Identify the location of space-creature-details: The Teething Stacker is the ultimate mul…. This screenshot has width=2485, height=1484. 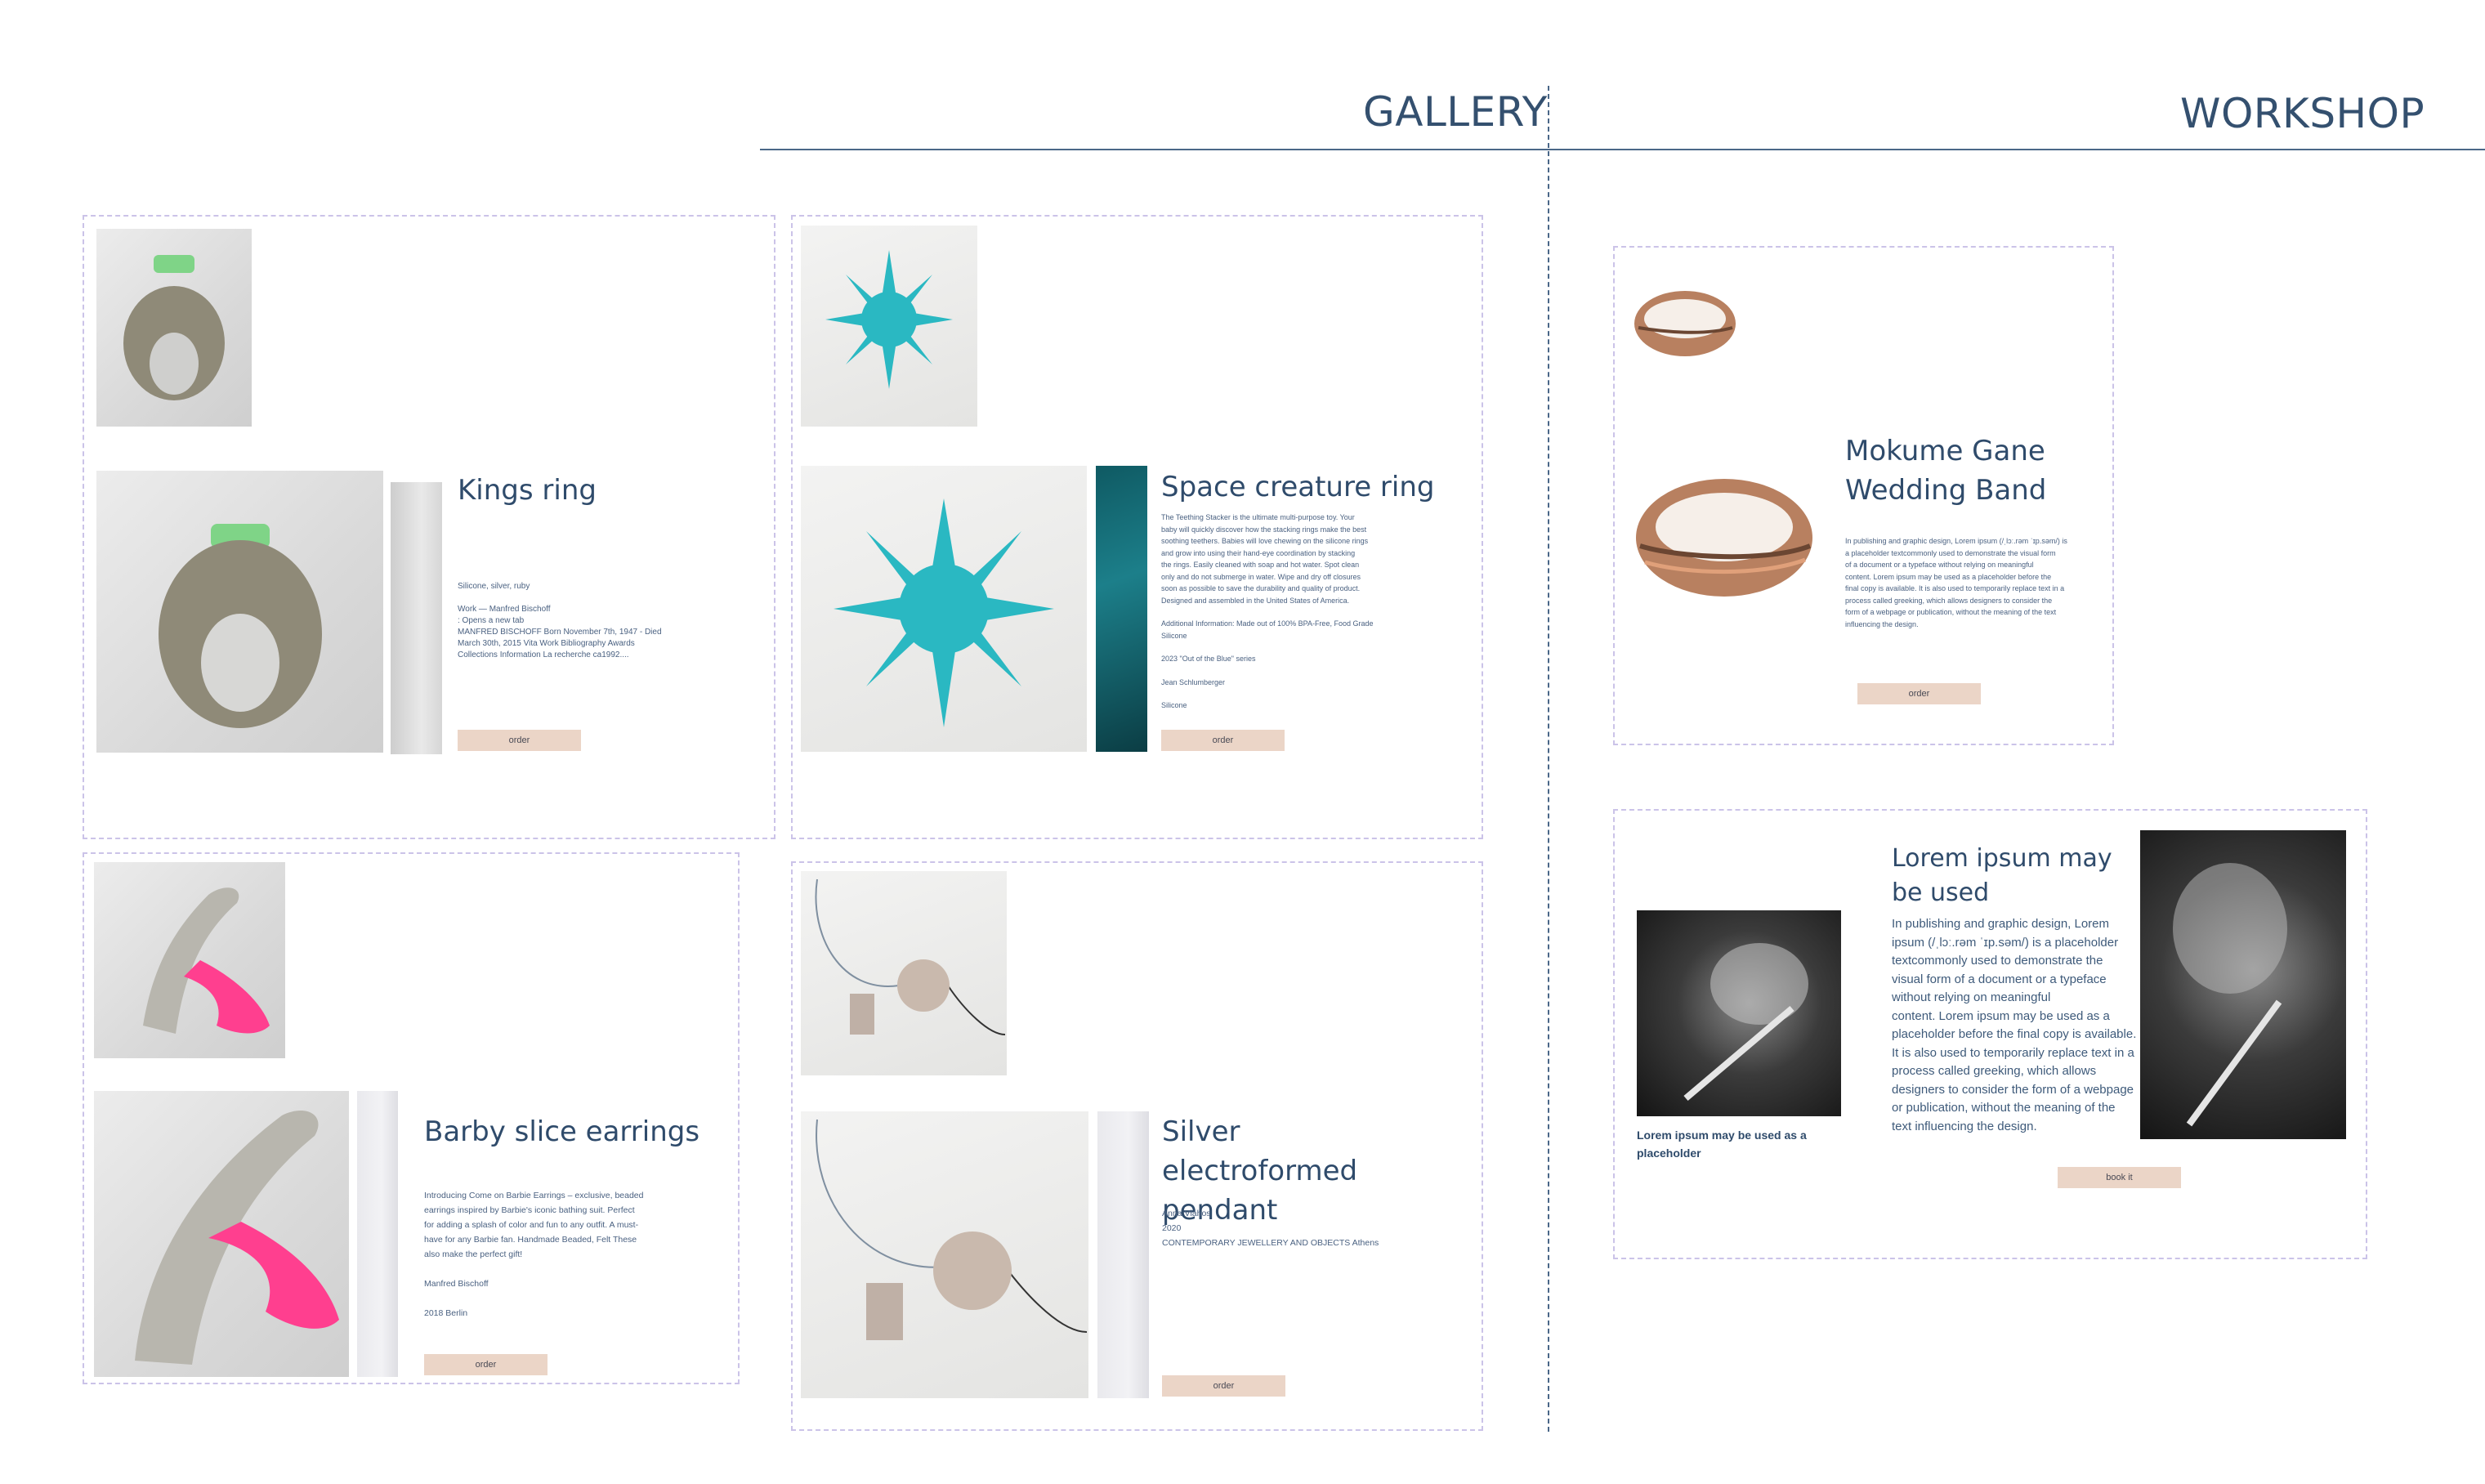
(1267, 611).